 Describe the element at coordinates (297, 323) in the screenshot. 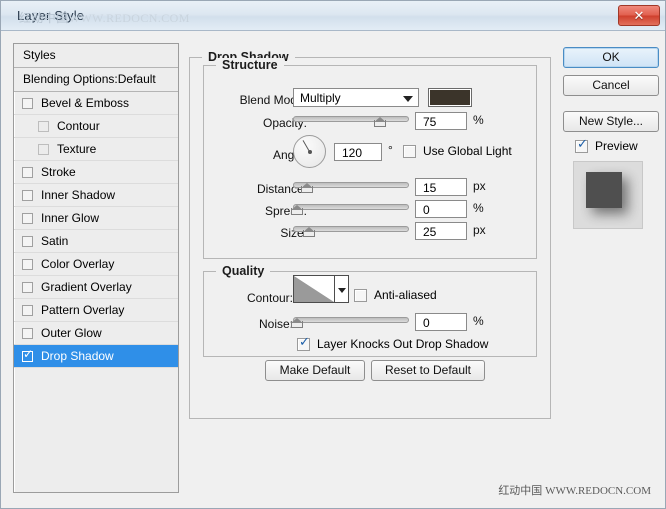

I see `noise-slider-thumb` at that location.